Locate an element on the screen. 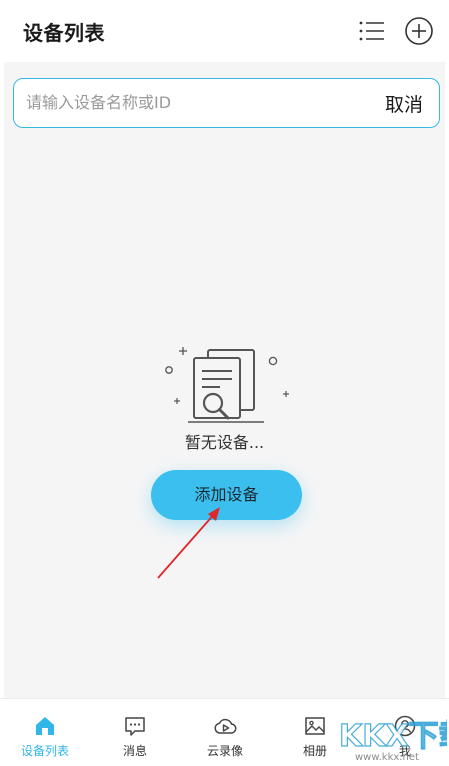  search-input is located at coordinates (191, 102).